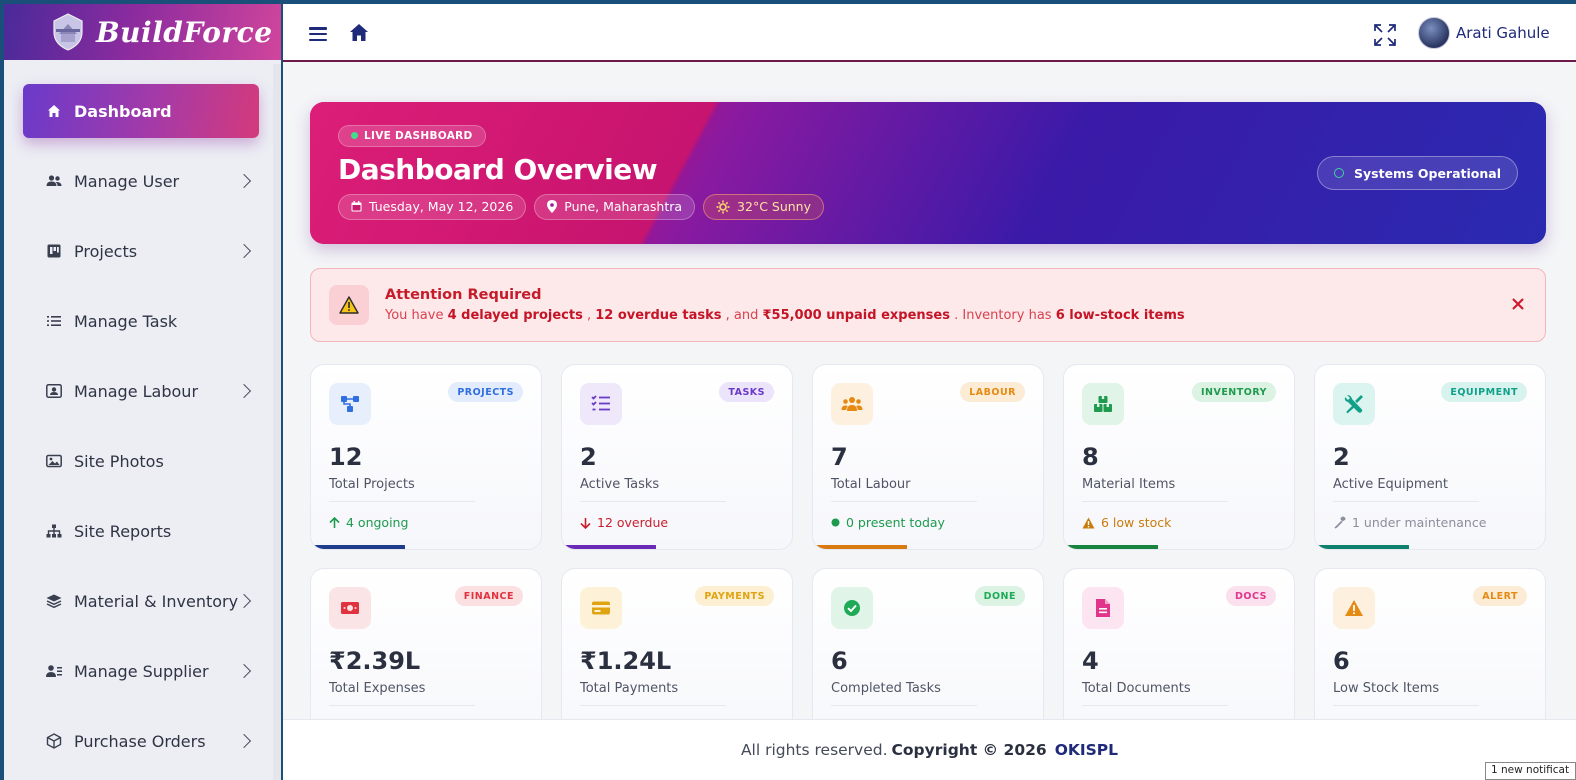 This screenshot has width=1576, height=780. What do you see at coordinates (426, 522) in the screenshot?
I see `card-footer: 4 ongoing` at bounding box center [426, 522].